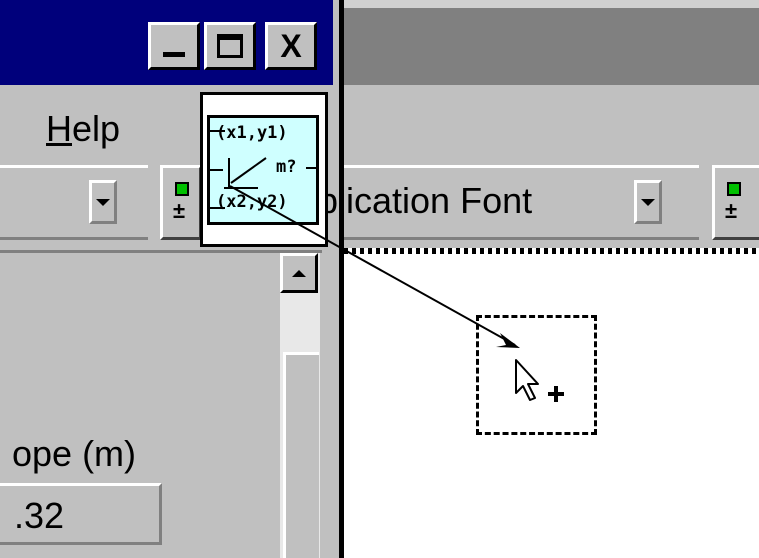  Describe the element at coordinates (539, 380) in the screenshot. I see `copy-cursor-icon` at that location.